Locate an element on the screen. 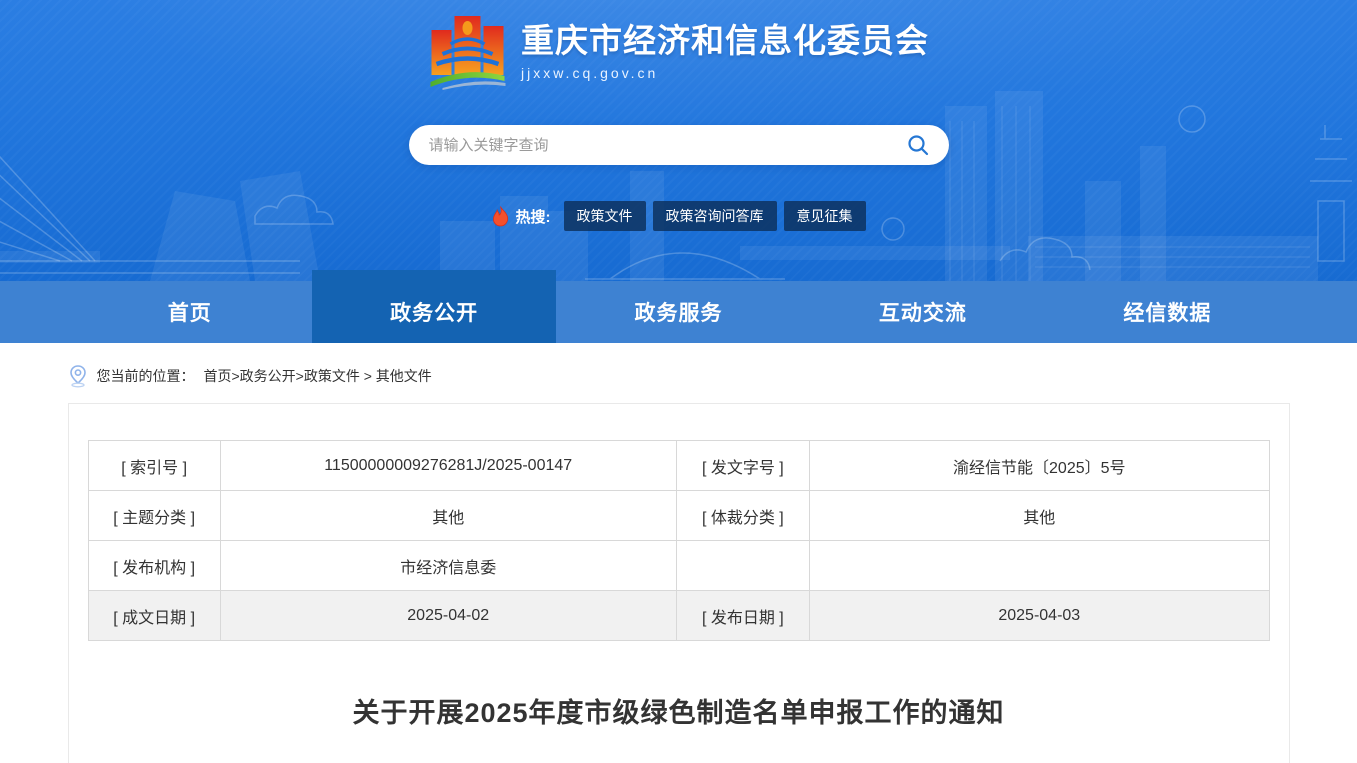 The height and width of the screenshot is (763, 1357). nav-tab-3: 互动交流 is located at coordinates (923, 312).